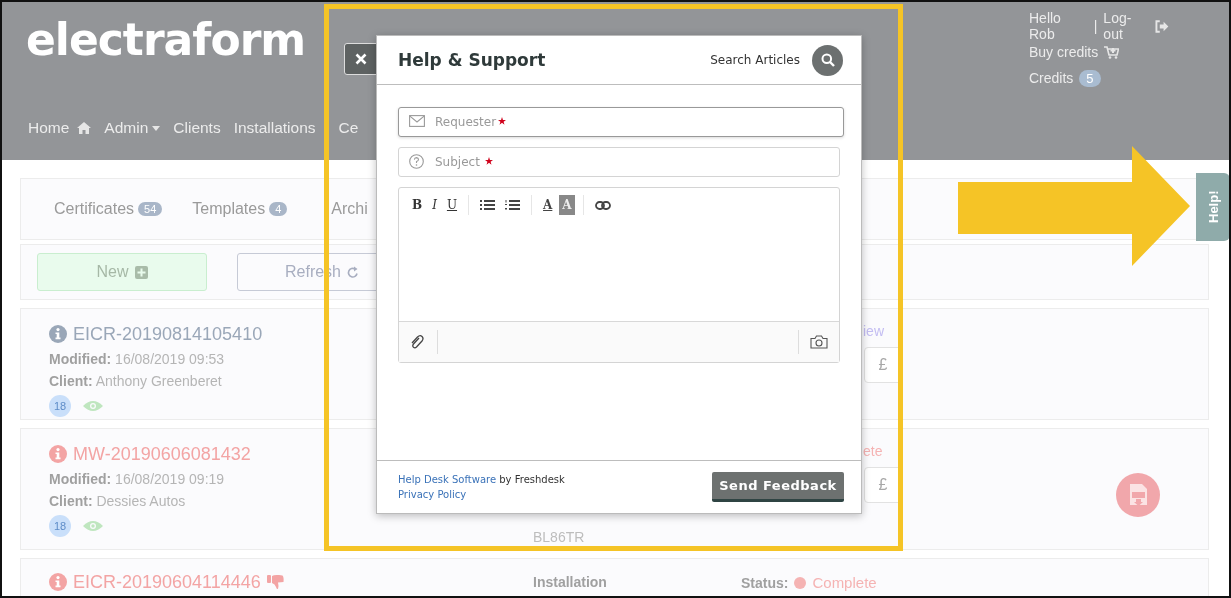 The height and width of the screenshot is (598, 1231). Describe the element at coordinates (619, 162) in the screenshot. I see `text-field: Subject` at that location.